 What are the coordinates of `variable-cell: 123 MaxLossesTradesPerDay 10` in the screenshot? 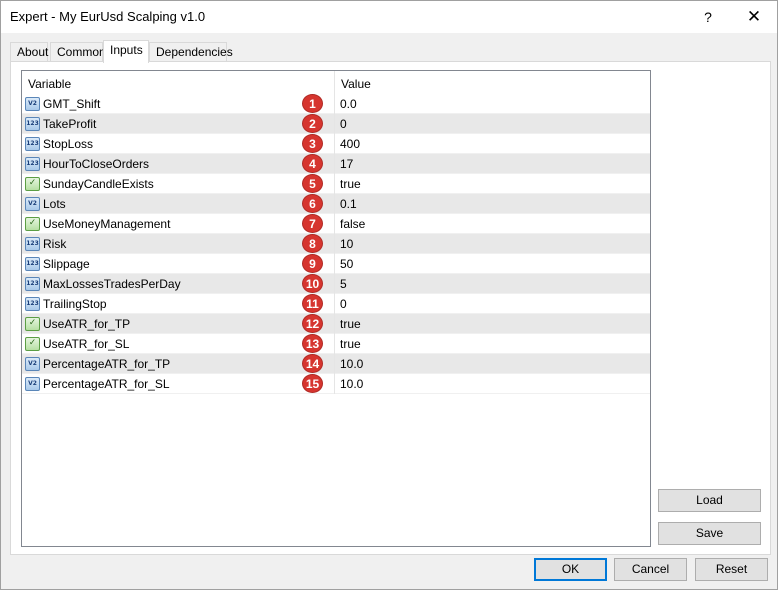 It's located at (178, 284).